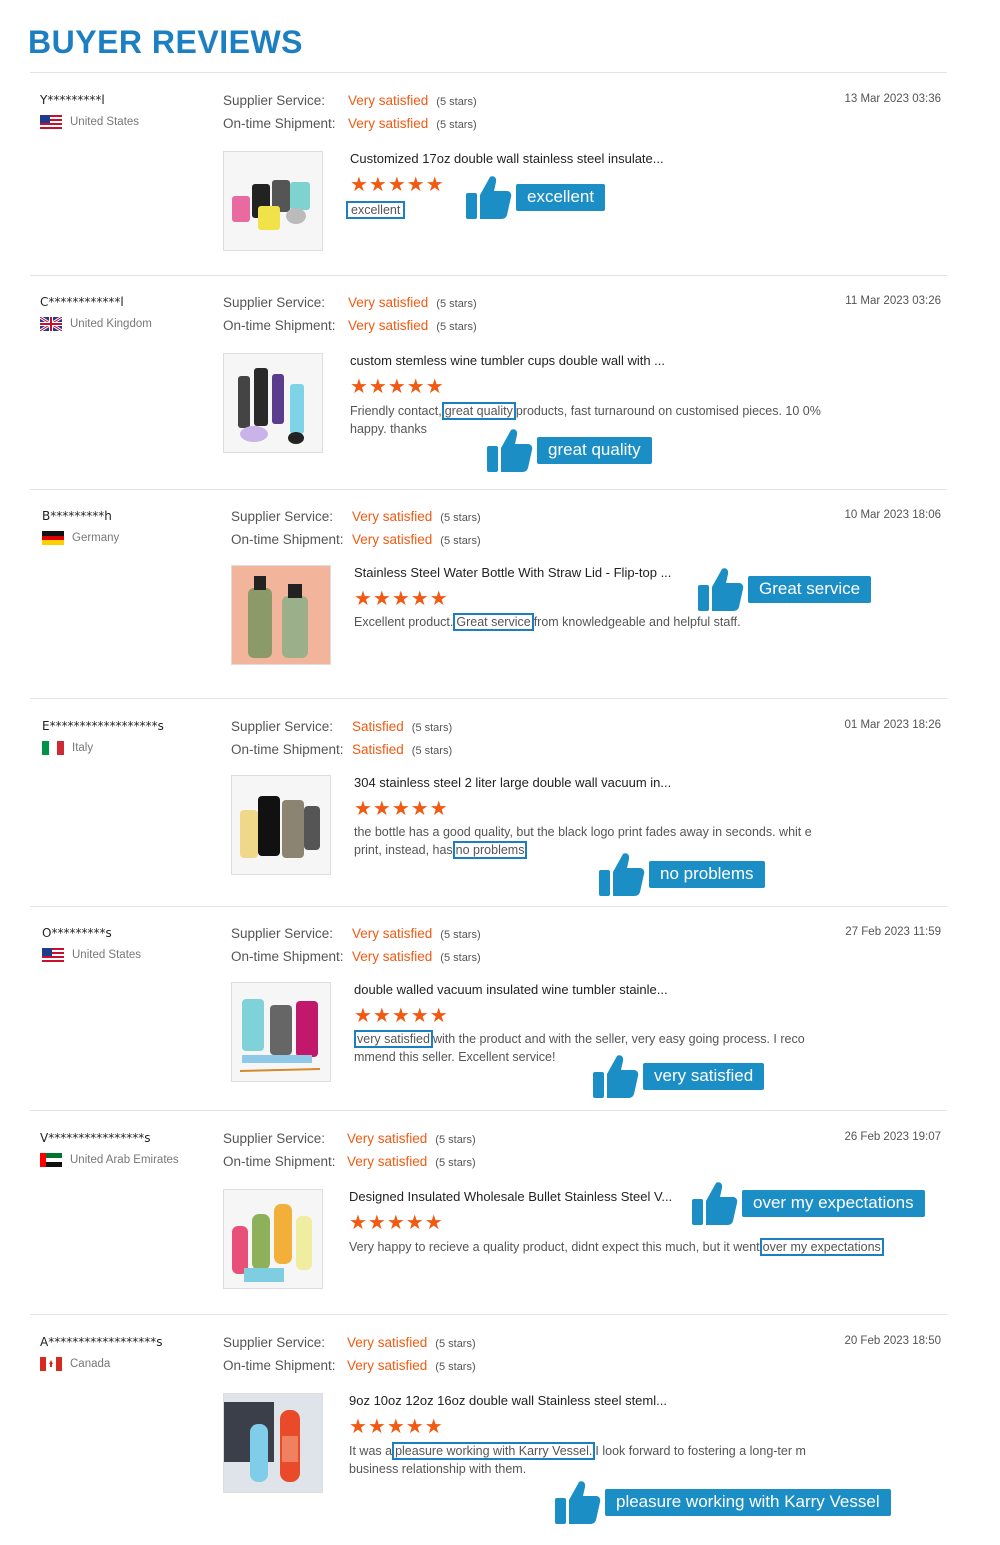  Describe the element at coordinates (833, 1203) in the screenshot. I see `tag-label: over my expectations` at that location.